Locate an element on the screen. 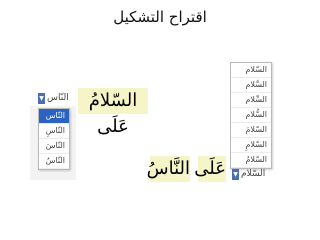  dropdown-value: السّلام is located at coordinates (253, 174).